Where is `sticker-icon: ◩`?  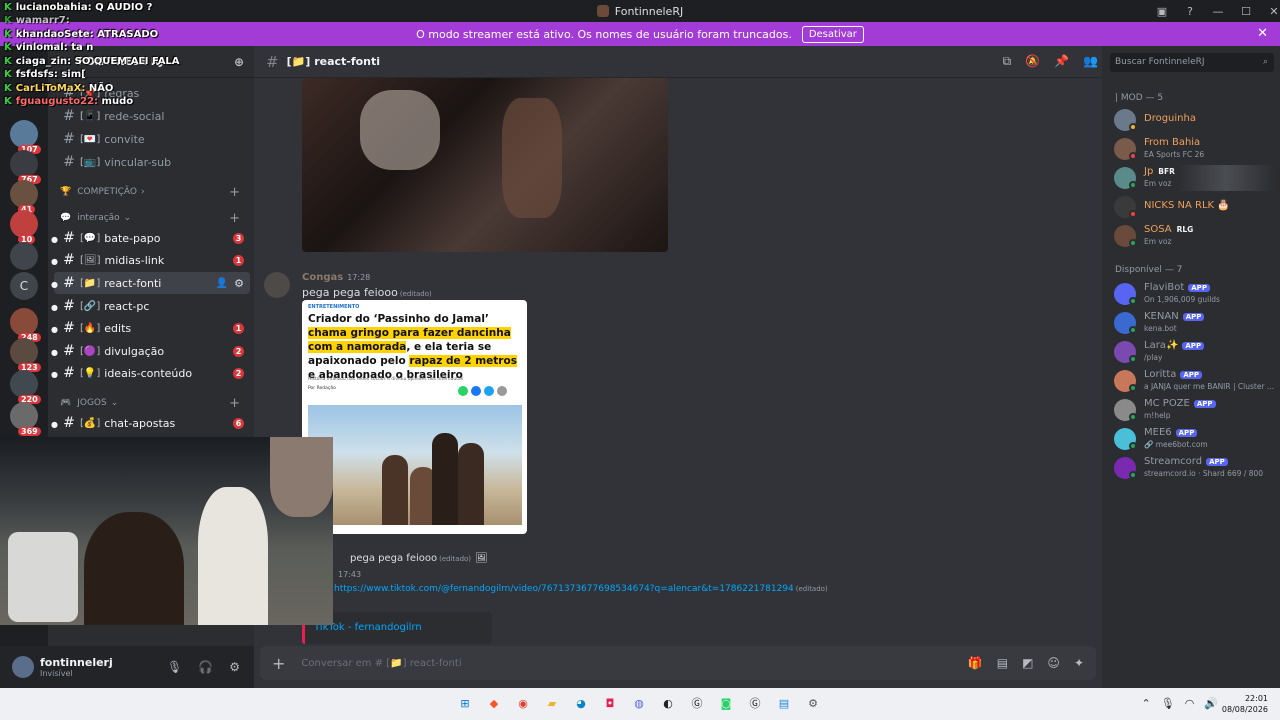 sticker-icon: ◩ is located at coordinates (1027, 663).